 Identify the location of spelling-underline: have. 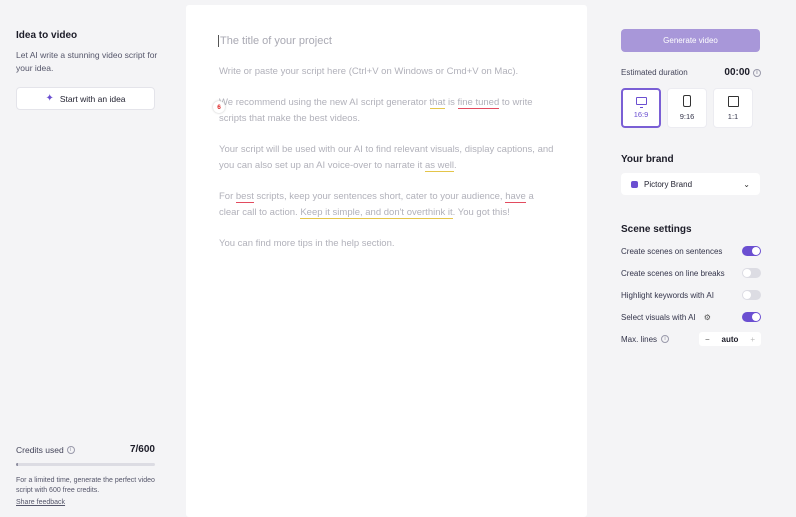
(515, 197).